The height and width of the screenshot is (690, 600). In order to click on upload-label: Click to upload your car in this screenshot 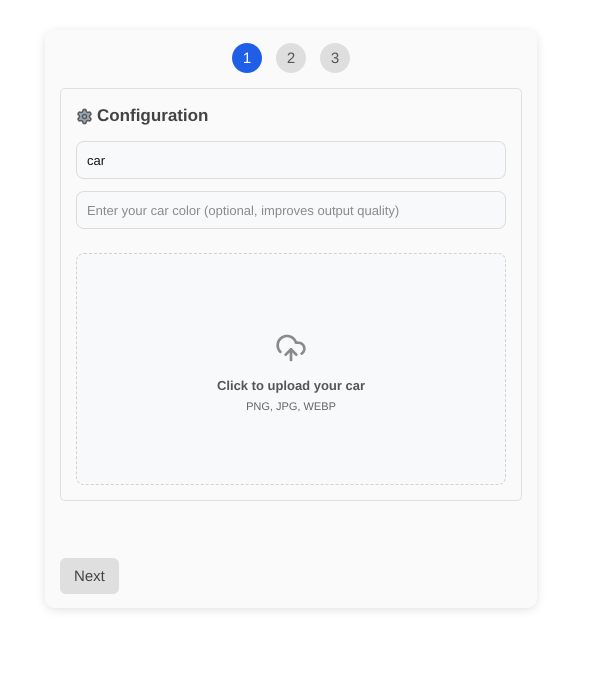, I will do `click(291, 385)`.